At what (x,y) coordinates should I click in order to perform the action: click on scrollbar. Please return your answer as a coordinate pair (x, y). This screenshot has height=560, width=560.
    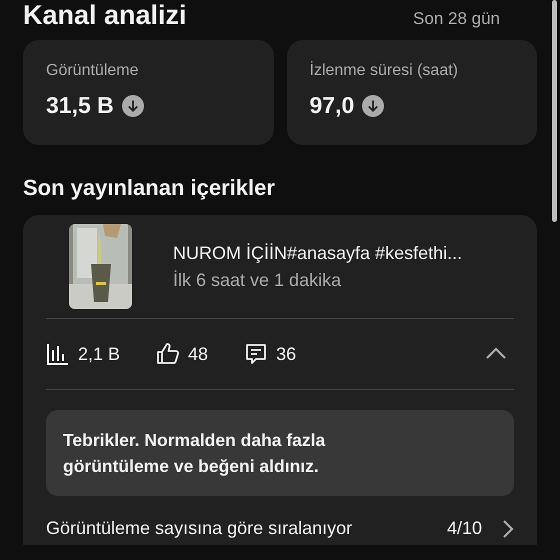
    Looking at the image, I should click on (554, 111).